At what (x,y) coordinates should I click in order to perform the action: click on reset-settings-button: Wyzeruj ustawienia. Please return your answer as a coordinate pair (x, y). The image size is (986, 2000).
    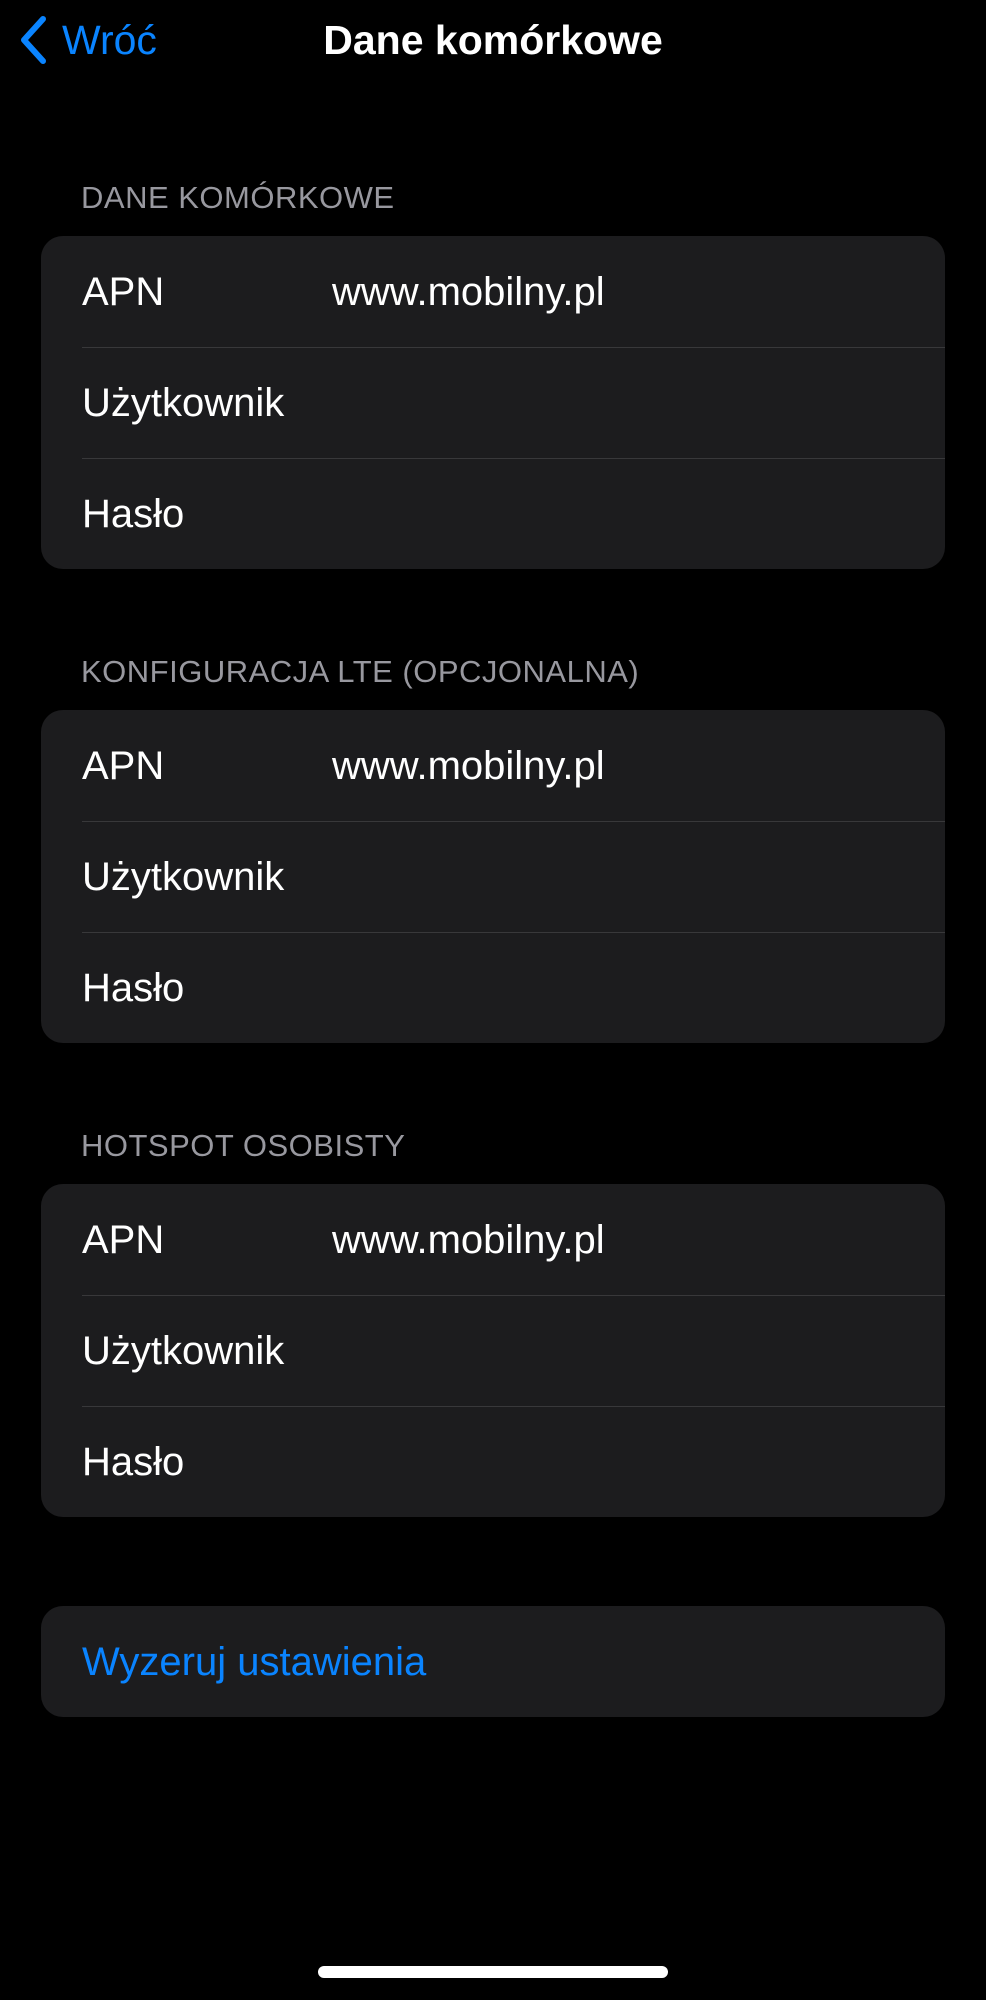
    Looking at the image, I should click on (493, 1661).